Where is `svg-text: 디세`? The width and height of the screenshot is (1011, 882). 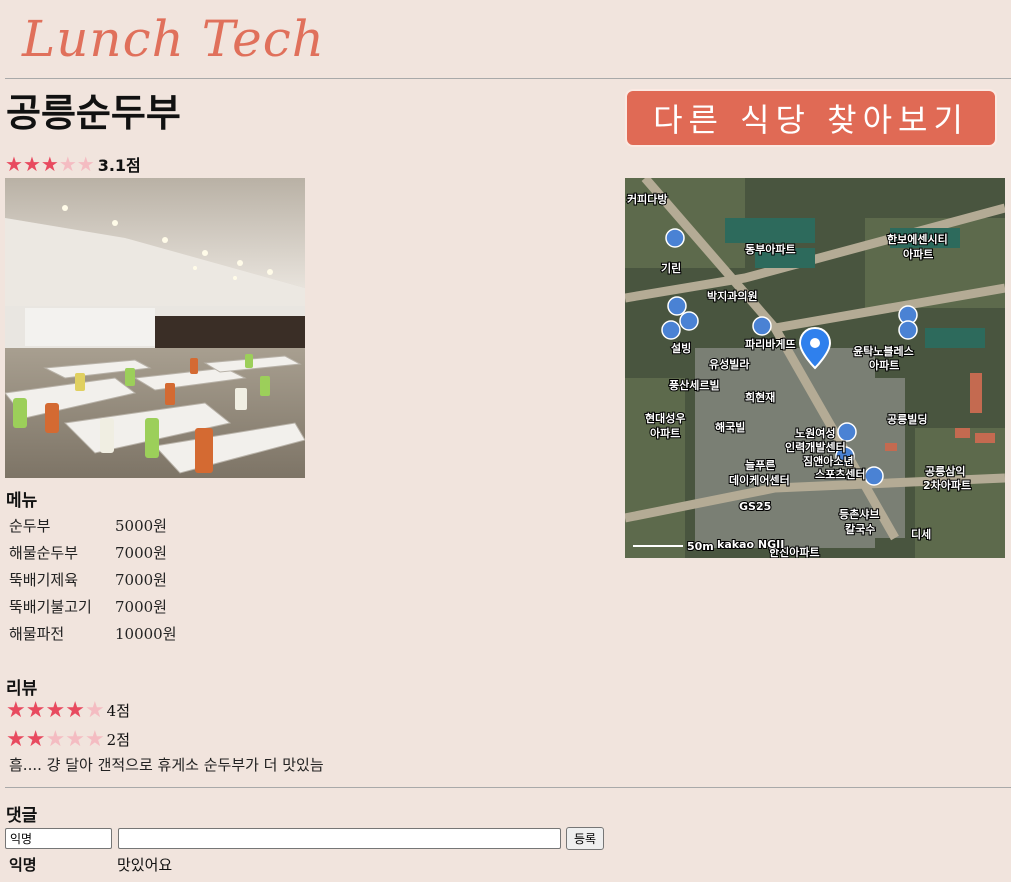 svg-text: 디세 is located at coordinates (921, 534).